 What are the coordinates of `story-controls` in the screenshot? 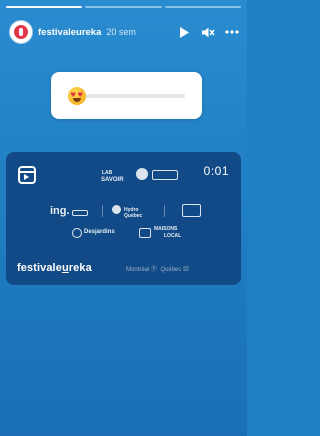 It's located at (208, 32).